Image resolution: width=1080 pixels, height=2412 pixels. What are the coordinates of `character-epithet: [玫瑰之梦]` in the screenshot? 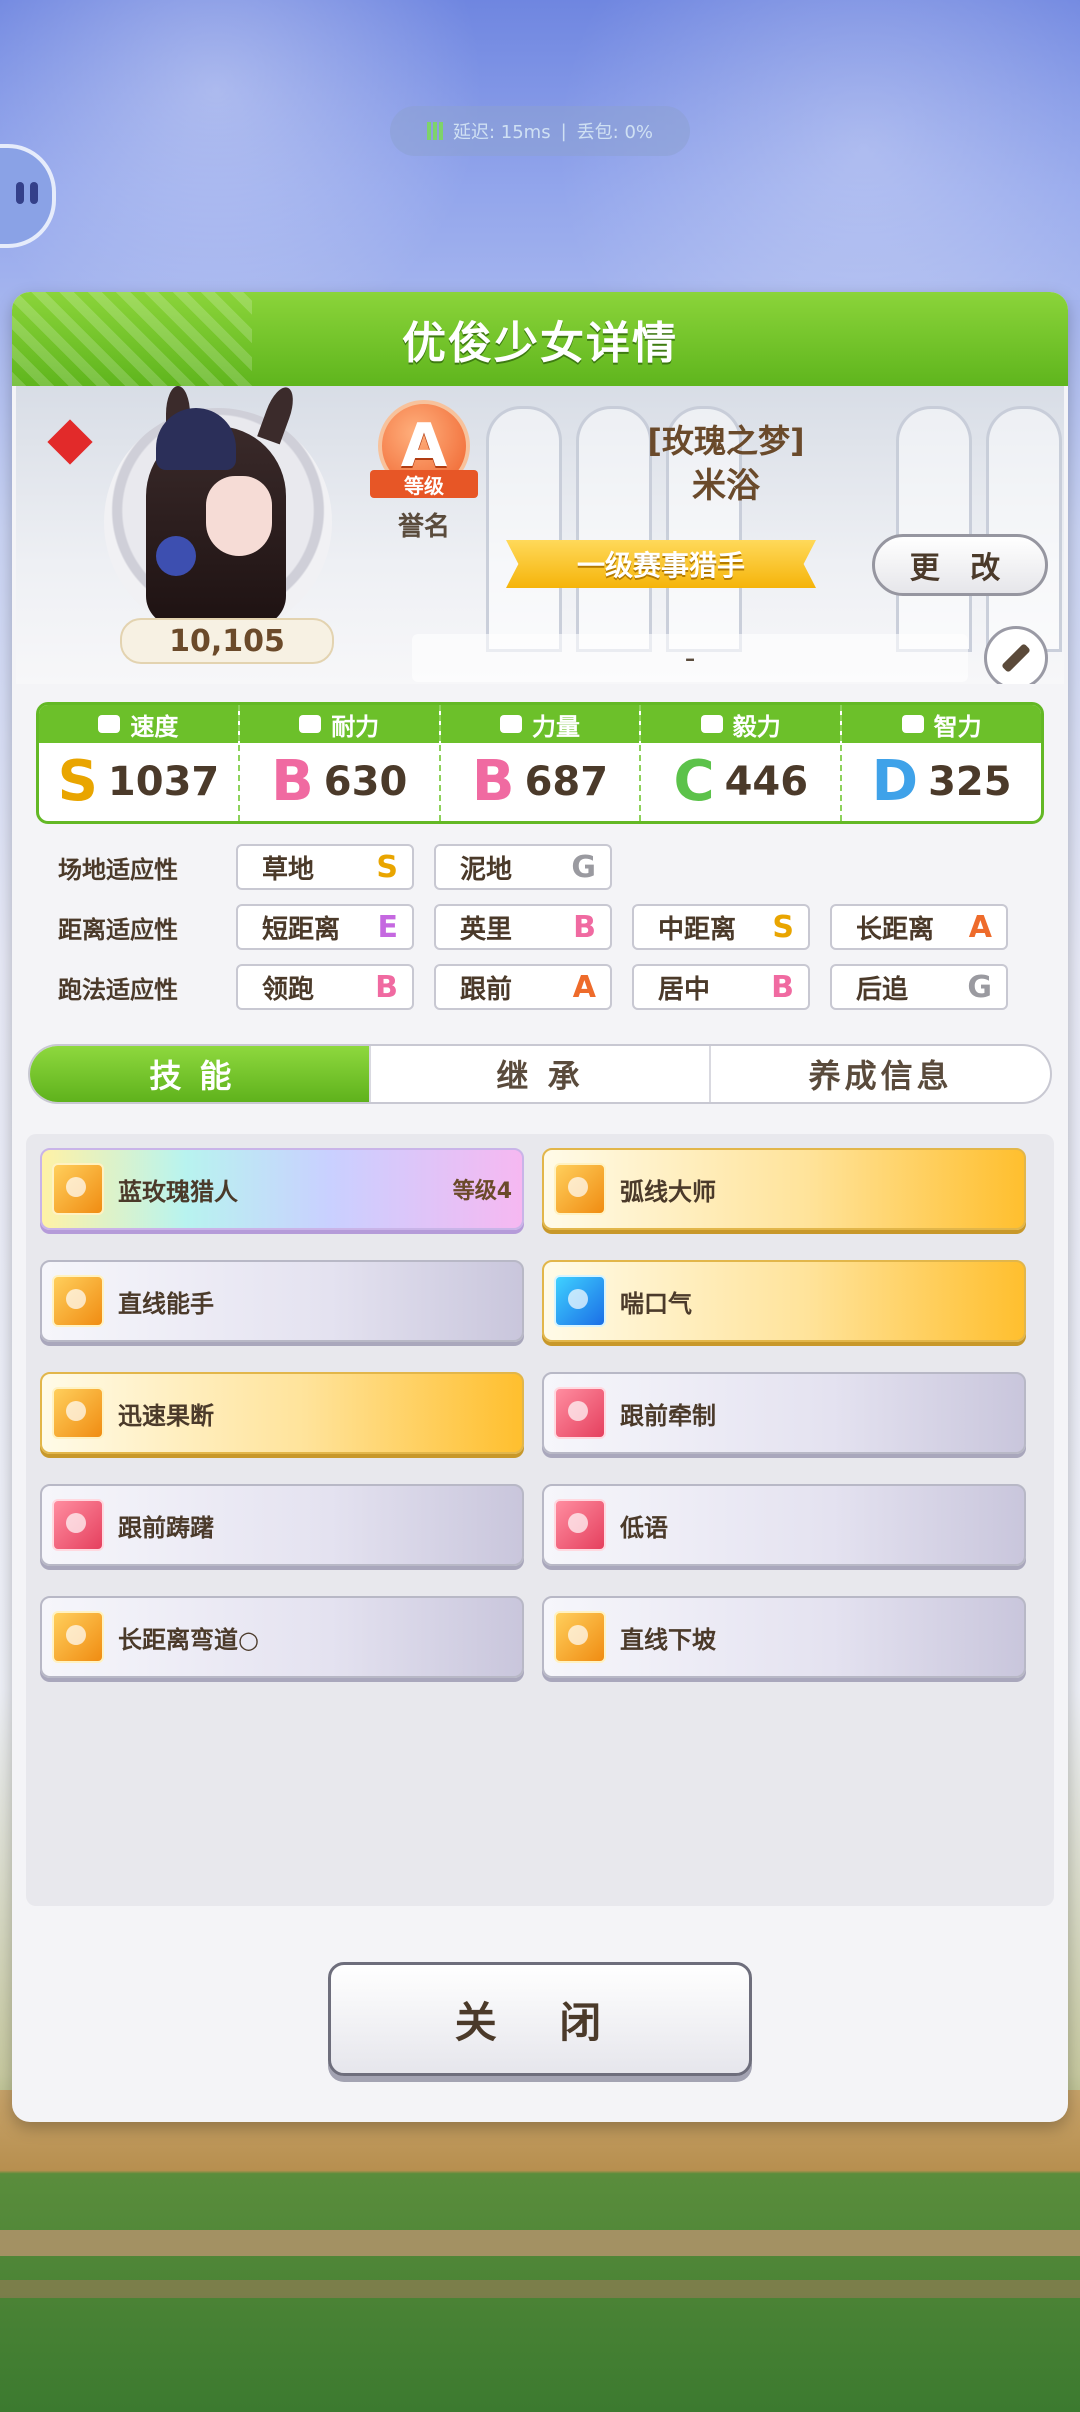 It's located at (726, 441).